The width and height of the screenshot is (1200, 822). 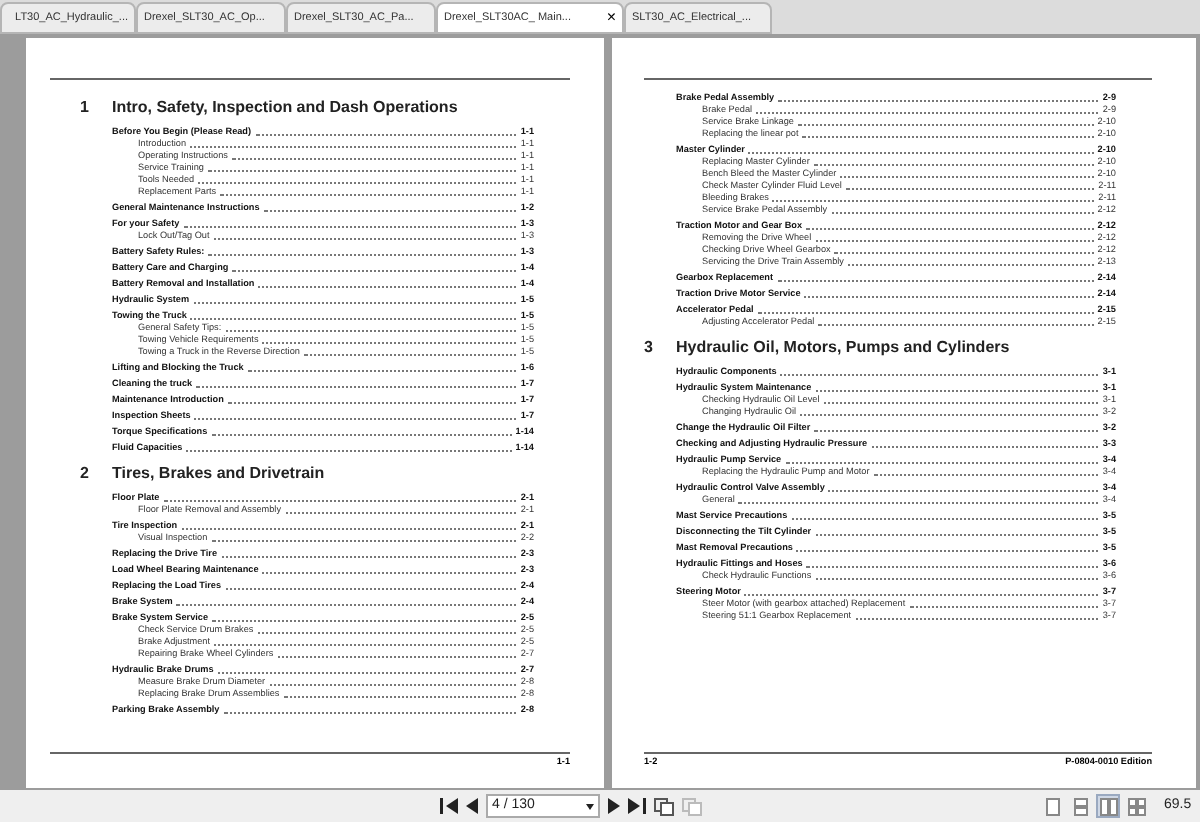 I want to click on chapter-number: 1, so click(x=85, y=108).